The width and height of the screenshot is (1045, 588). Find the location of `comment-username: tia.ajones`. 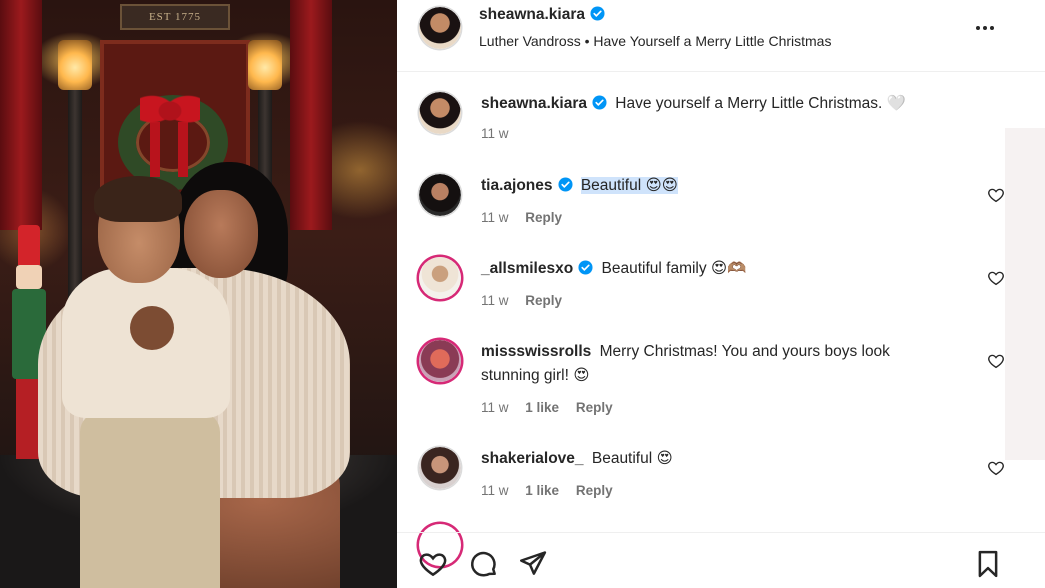

comment-username: tia.ajones is located at coordinates (527, 185).